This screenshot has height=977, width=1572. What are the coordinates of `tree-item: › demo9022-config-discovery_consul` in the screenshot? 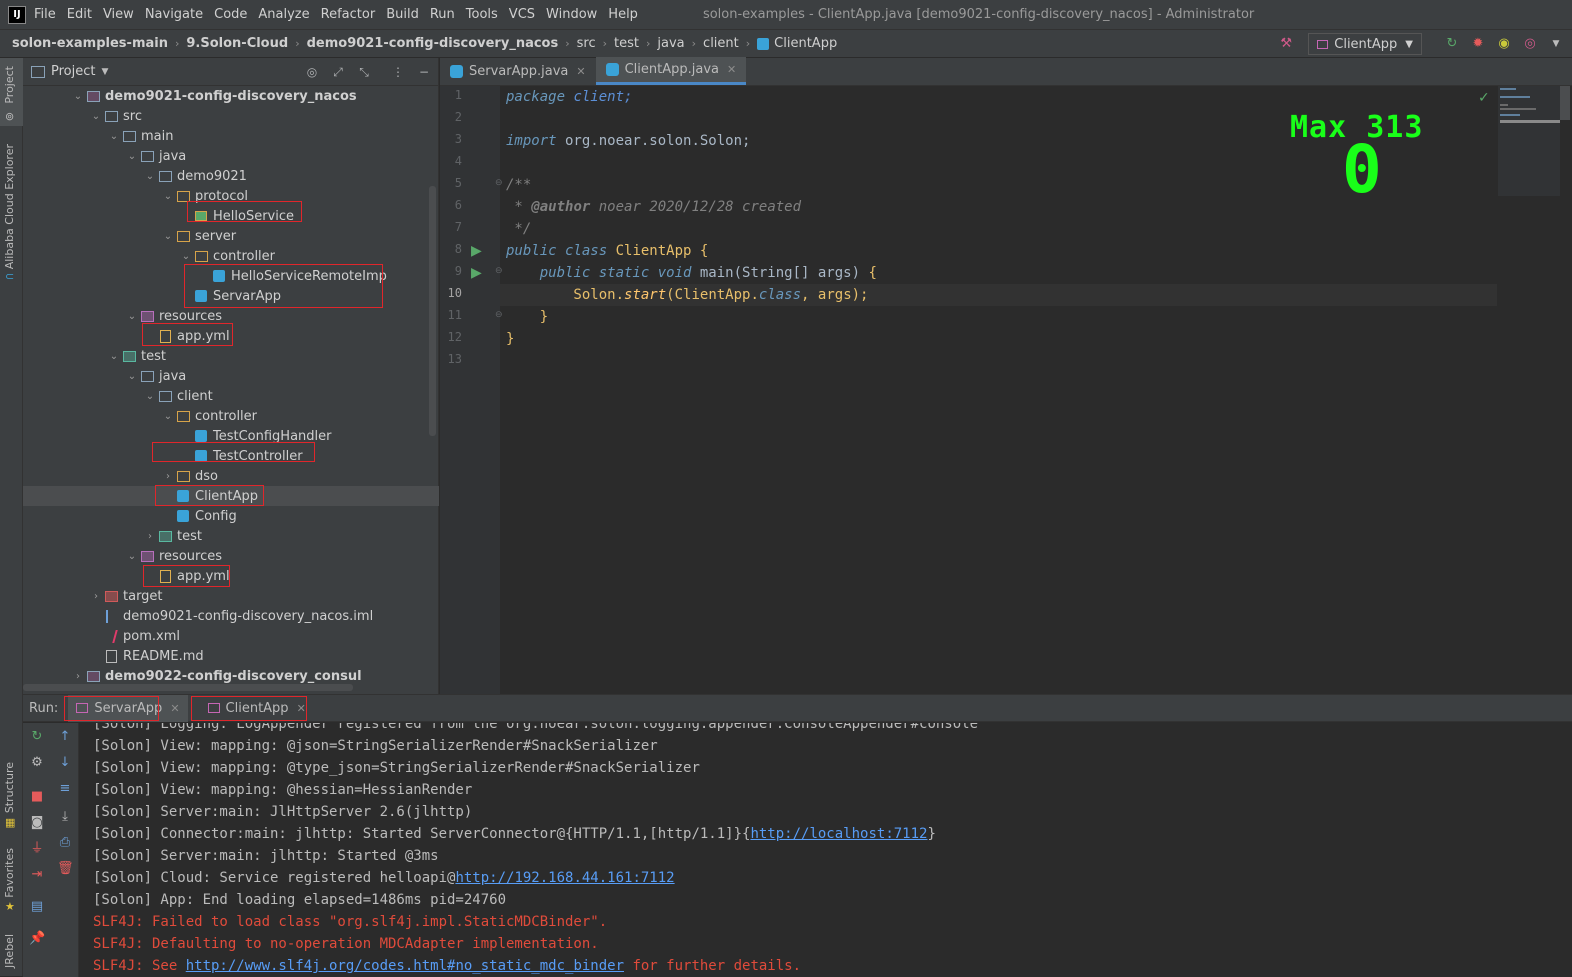 It's located at (231, 676).